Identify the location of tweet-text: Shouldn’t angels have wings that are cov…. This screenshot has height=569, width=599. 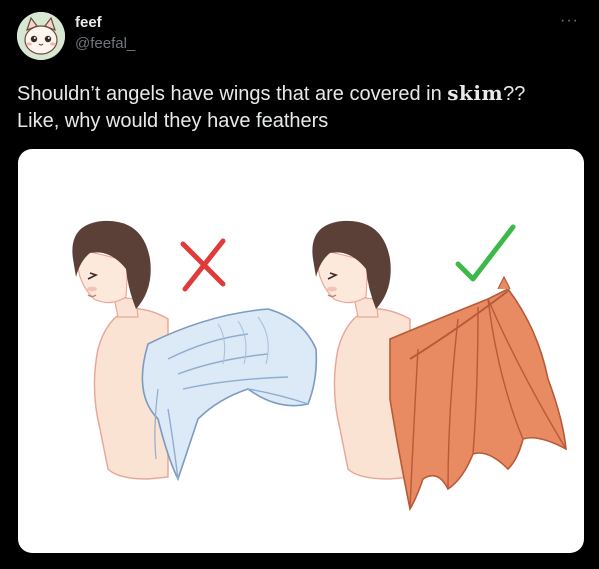
(302, 107).